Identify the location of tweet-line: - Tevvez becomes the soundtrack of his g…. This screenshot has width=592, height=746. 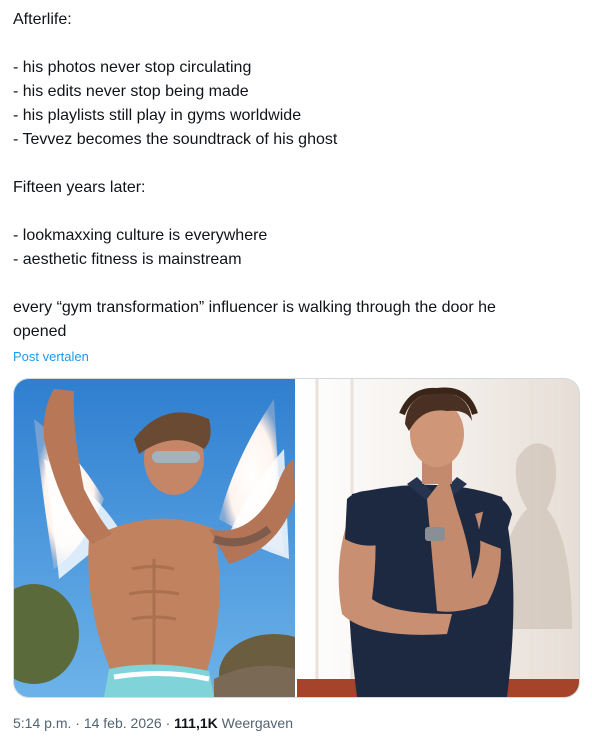
(175, 139).